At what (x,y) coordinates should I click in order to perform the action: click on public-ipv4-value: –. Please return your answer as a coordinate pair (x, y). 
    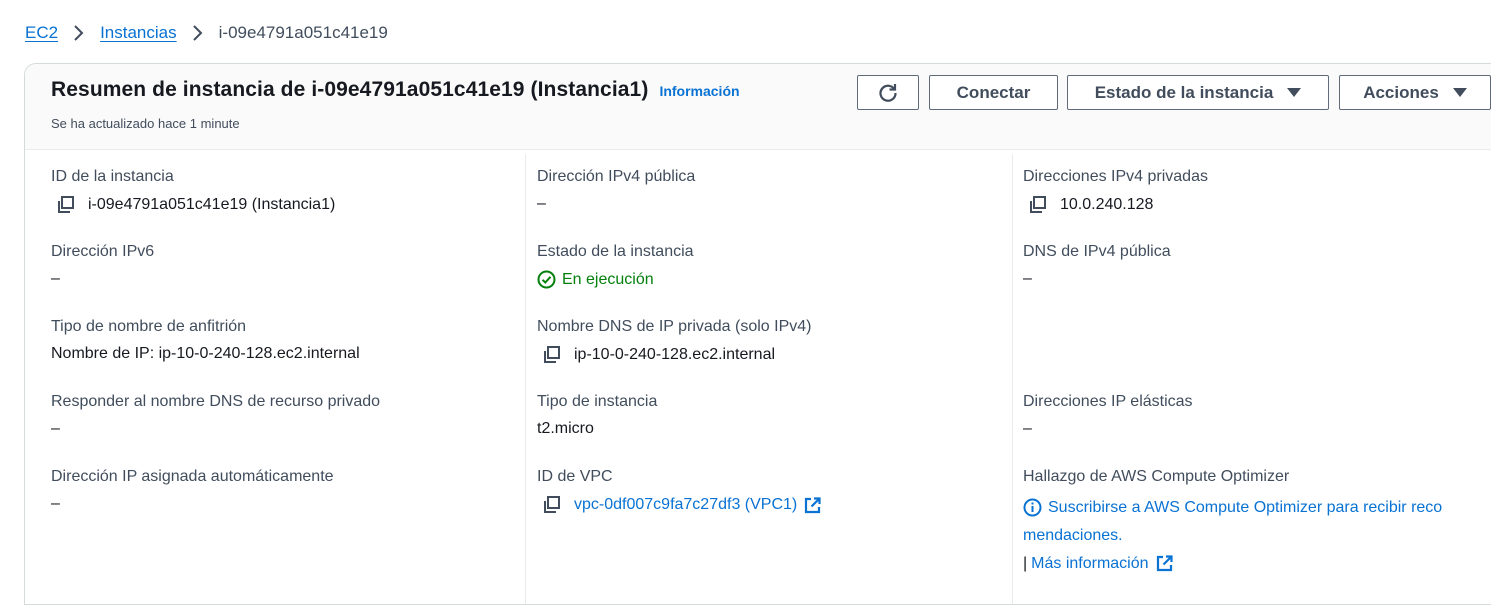
    Looking at the image, I should click on (541, 203).